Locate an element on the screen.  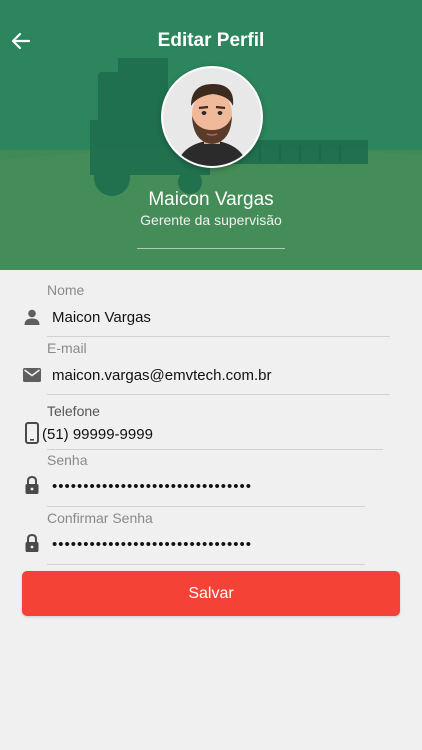
field-label: Telefone is located at coordinates (73, 411).